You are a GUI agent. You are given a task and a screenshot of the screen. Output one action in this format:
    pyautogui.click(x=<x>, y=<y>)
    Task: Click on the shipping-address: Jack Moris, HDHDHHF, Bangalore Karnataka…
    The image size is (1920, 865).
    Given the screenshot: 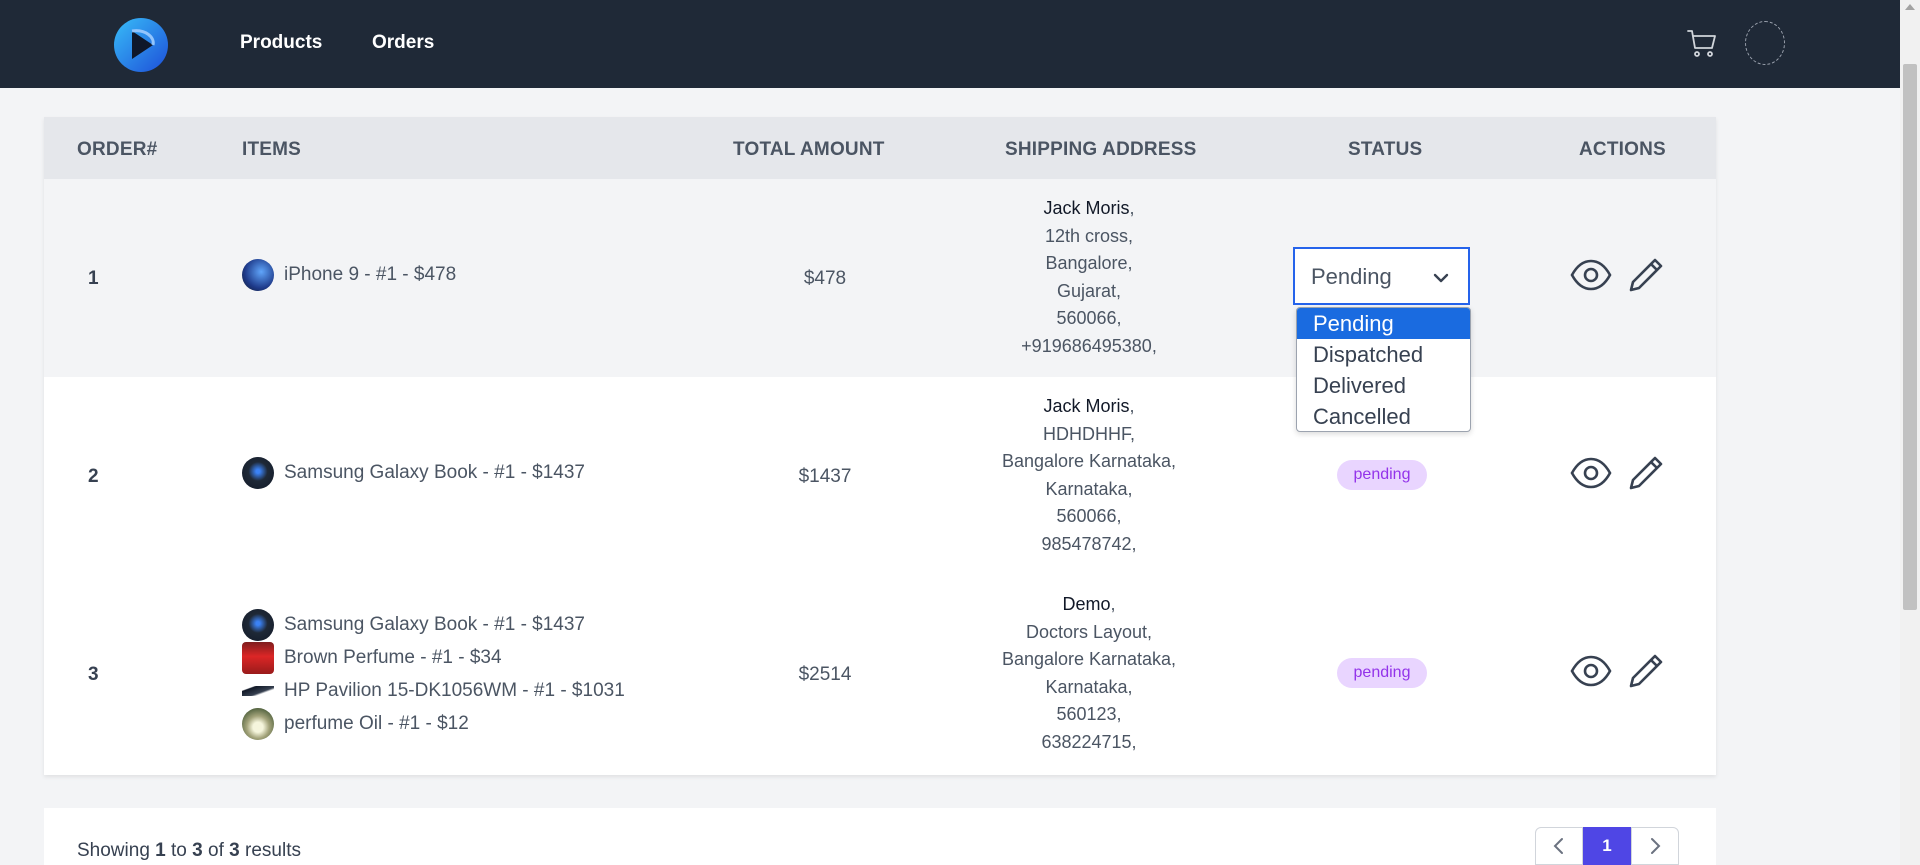 What is the action you would take?
    pyautogui.click(x=1089, y=475)
    